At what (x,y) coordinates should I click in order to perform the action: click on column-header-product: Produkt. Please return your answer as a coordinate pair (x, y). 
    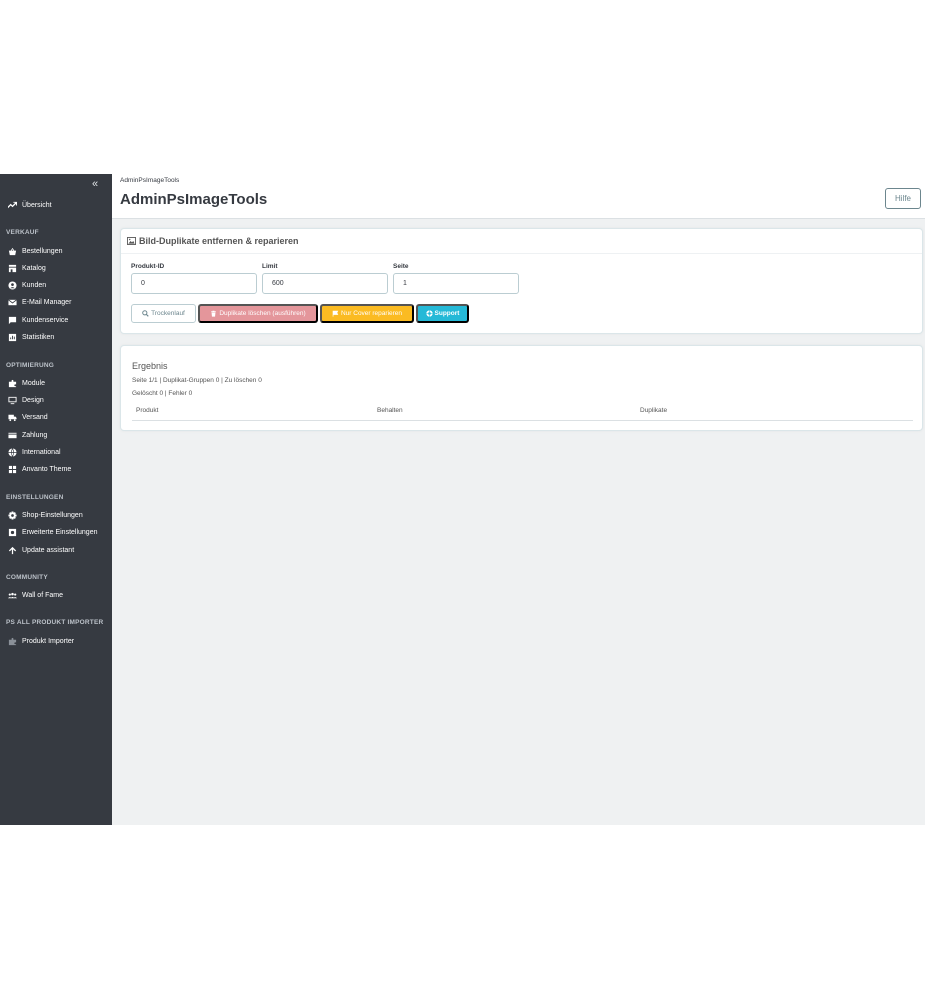
    Looking at the image, I should click on (147, 410).